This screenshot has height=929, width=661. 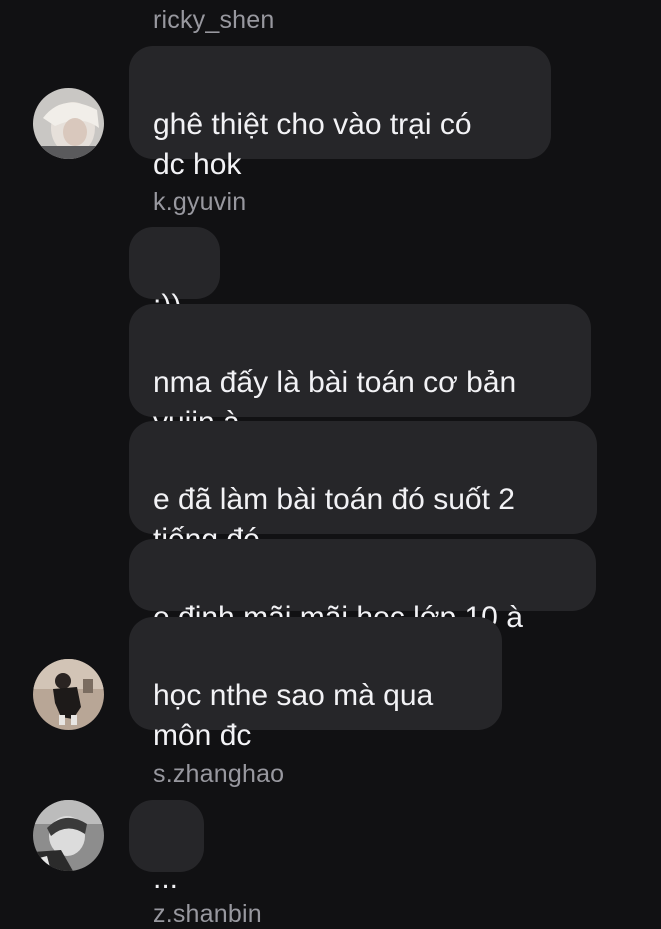 What do you see at coordinates (214, 20) in the screenshot?
I see `sender-name-ricky: ricky_shen` at bounding box center [214, 20].